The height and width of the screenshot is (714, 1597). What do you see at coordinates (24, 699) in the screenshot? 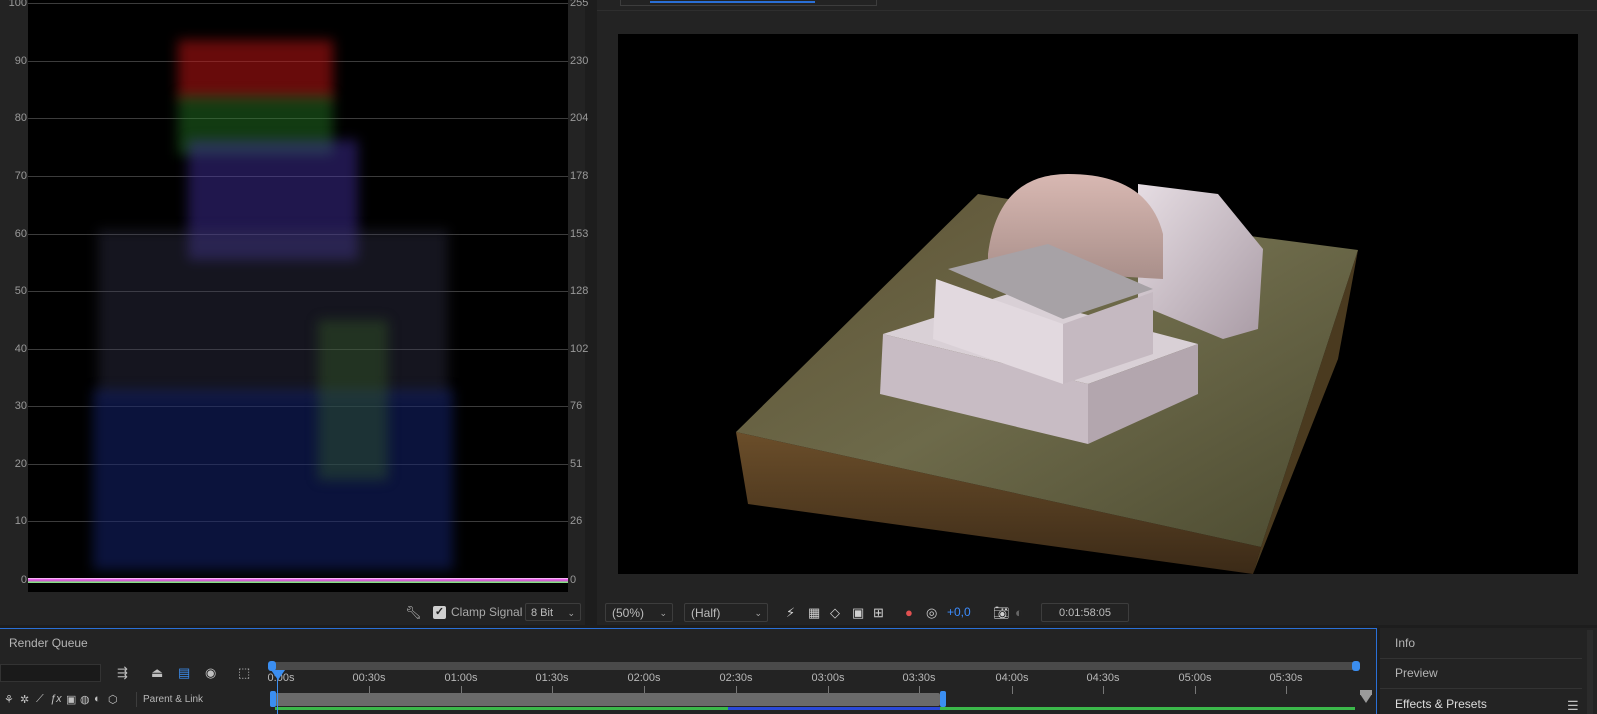
I see `collapse-transform-icon: ✲` at bounding box center [24, 699].